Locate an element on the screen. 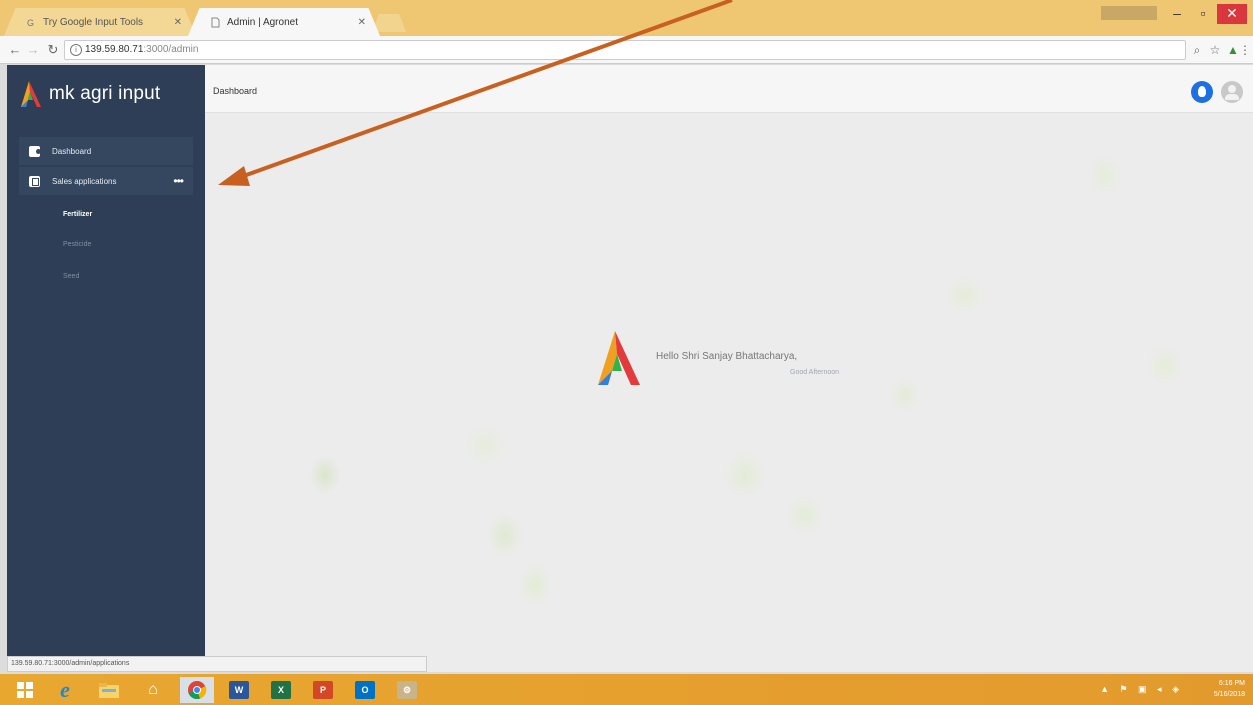 Image resolution: width=1253 pixels, height=705 pixels. internet-explorer-icon: e is located at coordinates (65, 690).